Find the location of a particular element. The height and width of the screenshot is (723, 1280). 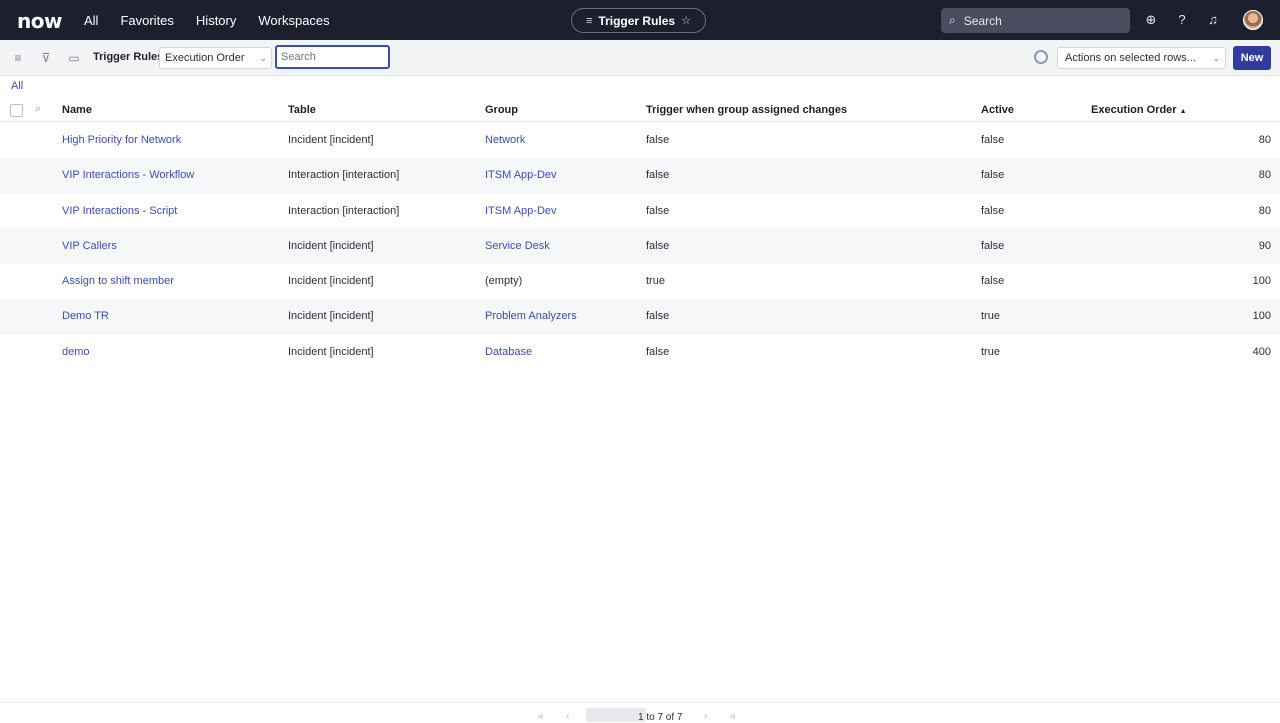

previous-page-icon: ‹ is located at coordinates (567, 716).